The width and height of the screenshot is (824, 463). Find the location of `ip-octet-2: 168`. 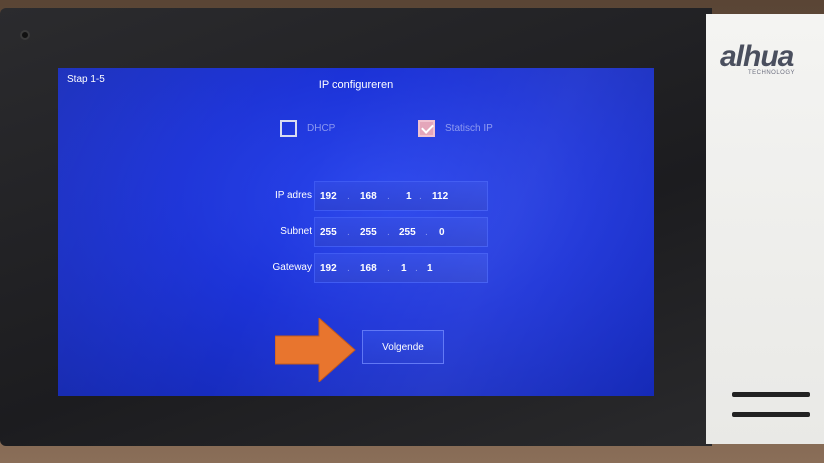

ip-octet-2: 168 is located at coordinates (368, 196).